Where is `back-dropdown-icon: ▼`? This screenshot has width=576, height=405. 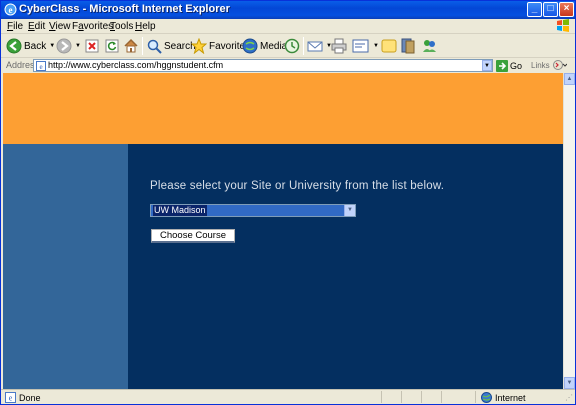 back-dropdown-icon: ▼ is located at coordinates (52, 46).